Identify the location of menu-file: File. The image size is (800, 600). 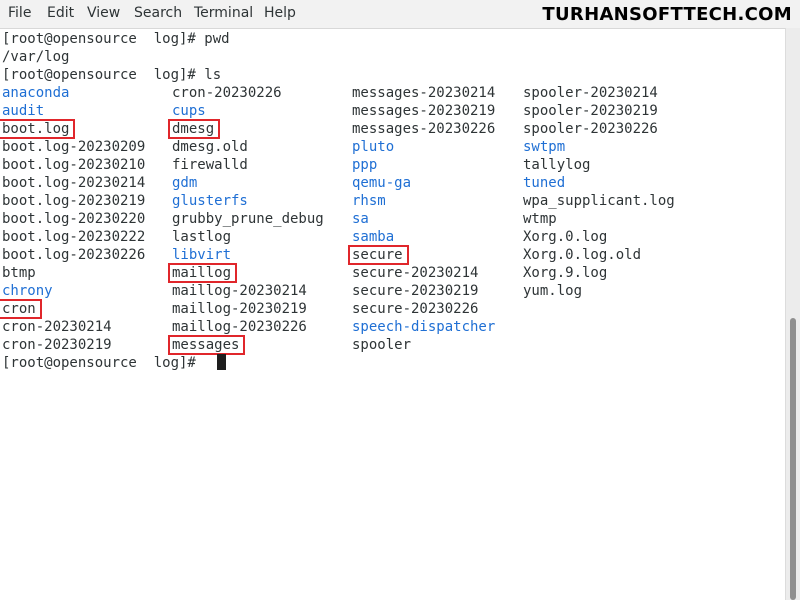
(19, 13).